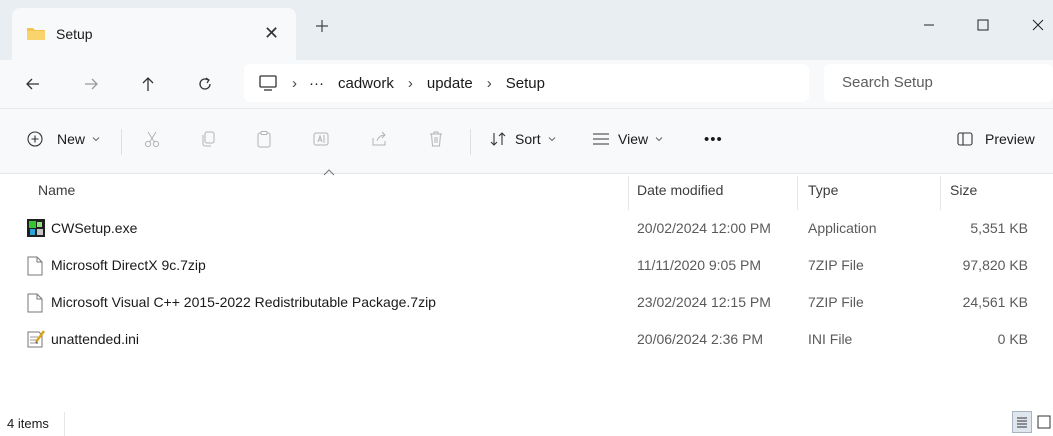 This screenshot has height=436, width=1053. Describe the element at coordinates (268, 83) in the screenshot. I see `this-pc-icon` at that location.